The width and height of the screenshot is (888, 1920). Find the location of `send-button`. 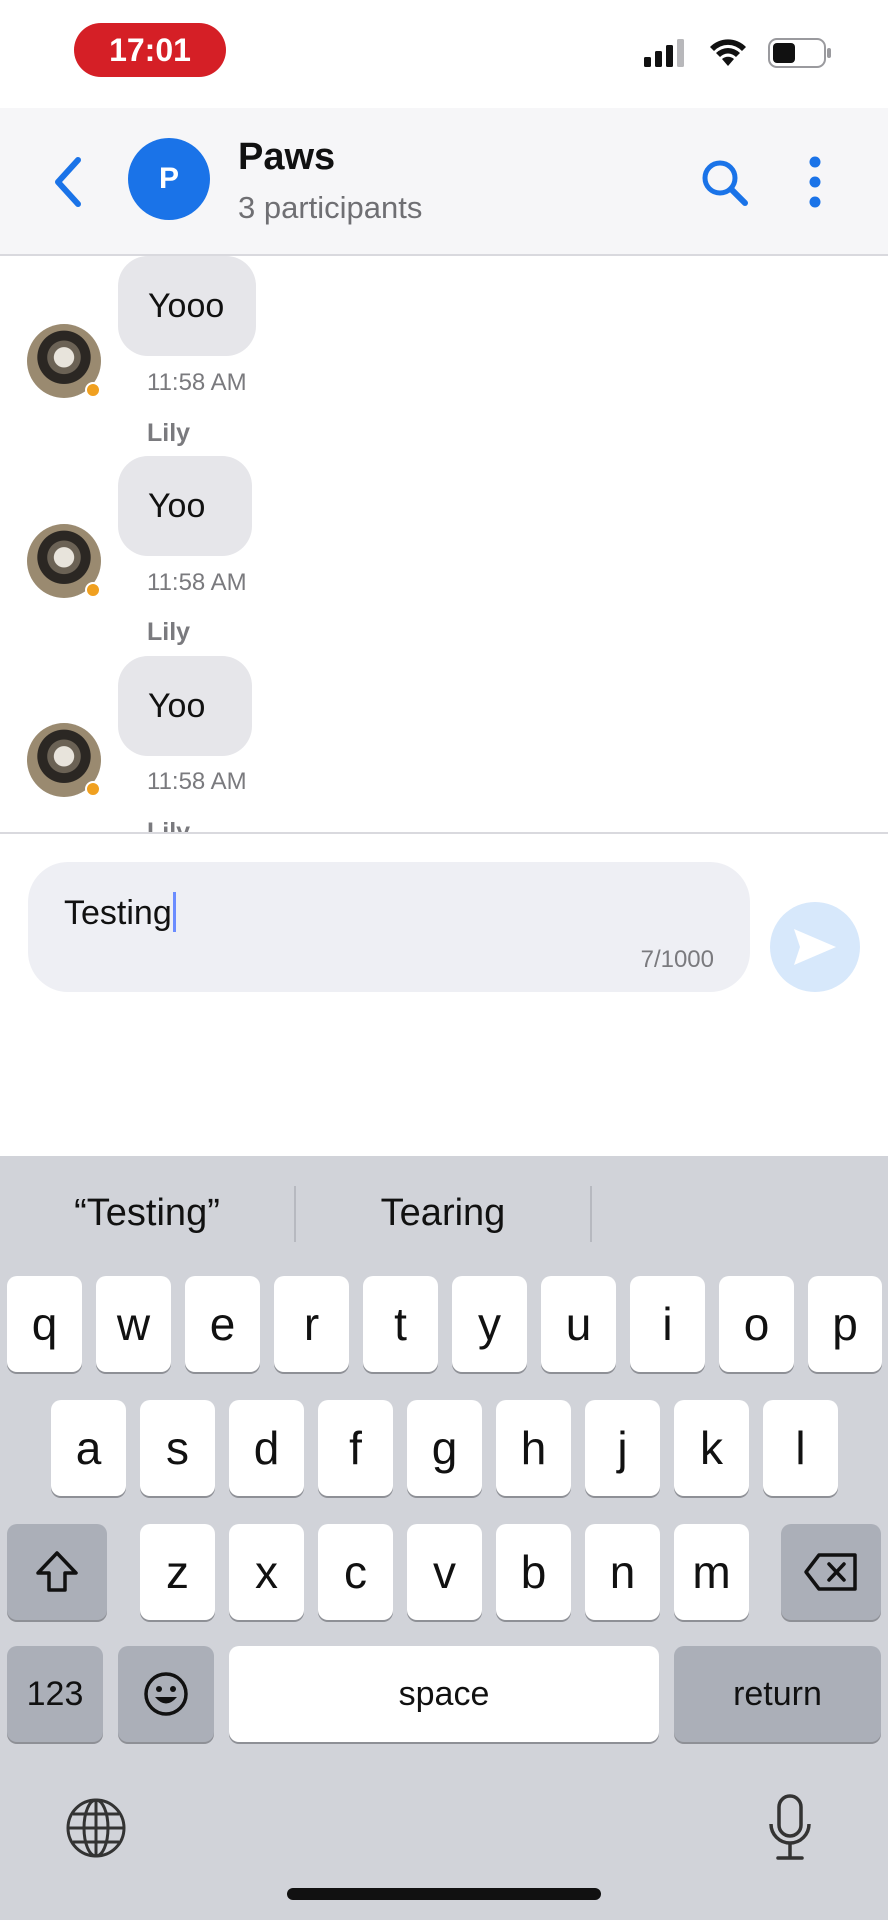

send-button is located at coordinates (815, 947).